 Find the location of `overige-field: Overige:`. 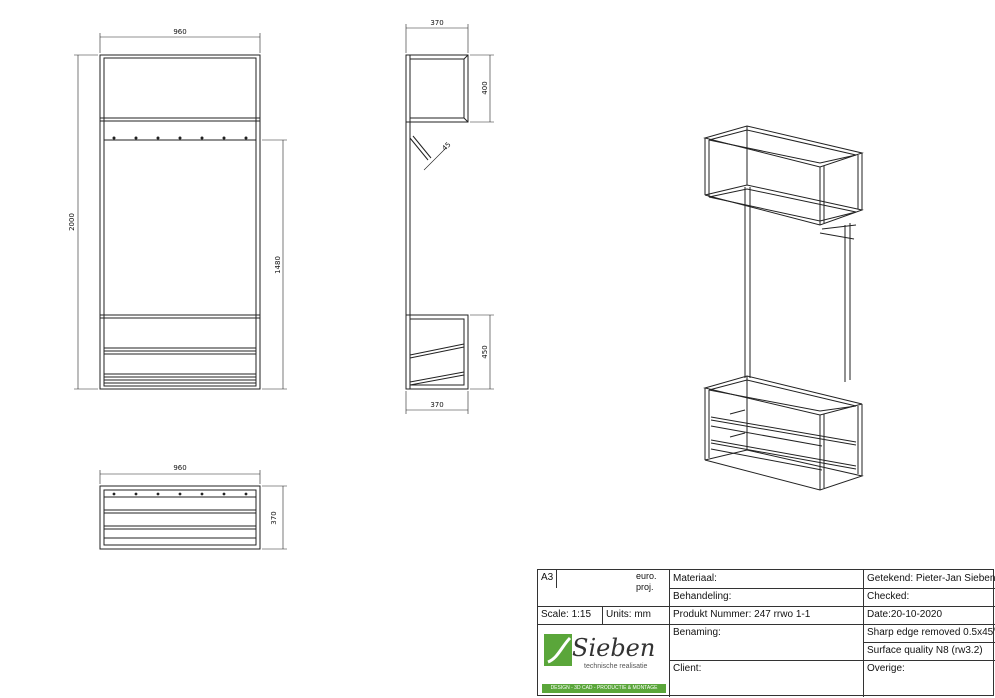

overige-field: Overige: is located at coordinates (886, 668).